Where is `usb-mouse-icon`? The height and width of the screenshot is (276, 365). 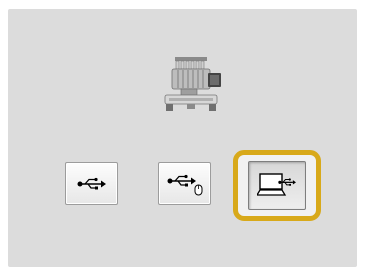
usb-mouse-icon is located at coordinates (184, 184).